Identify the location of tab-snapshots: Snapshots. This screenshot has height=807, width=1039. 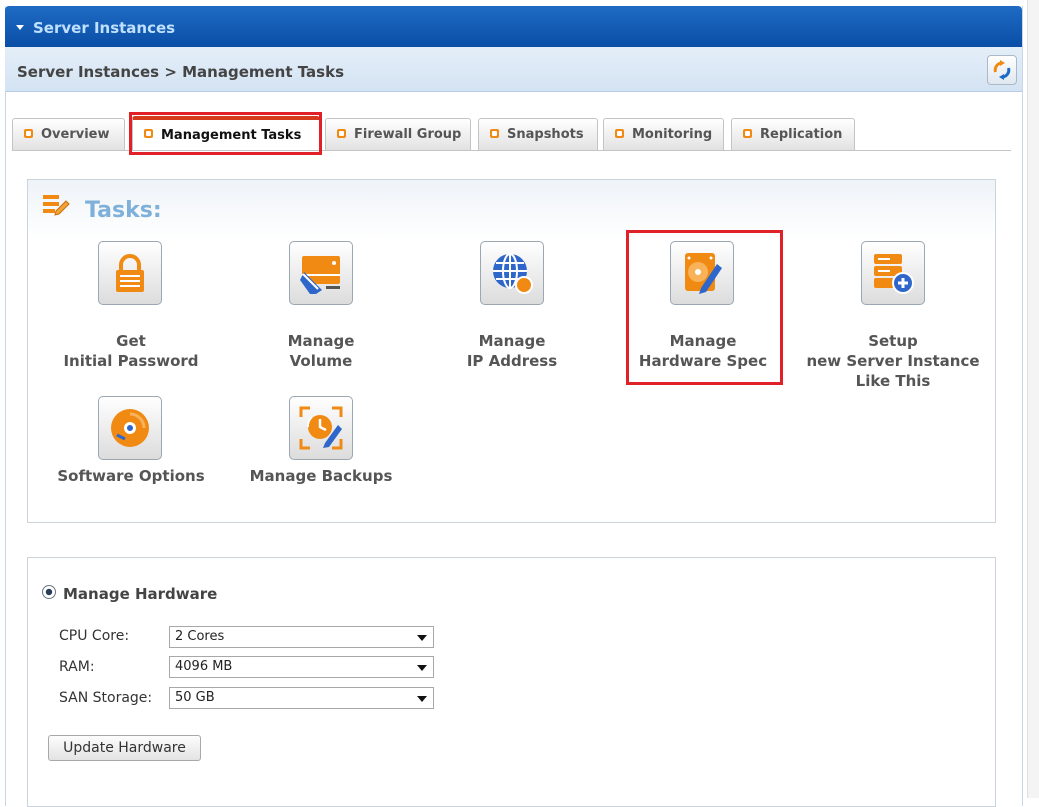
(538, 134).